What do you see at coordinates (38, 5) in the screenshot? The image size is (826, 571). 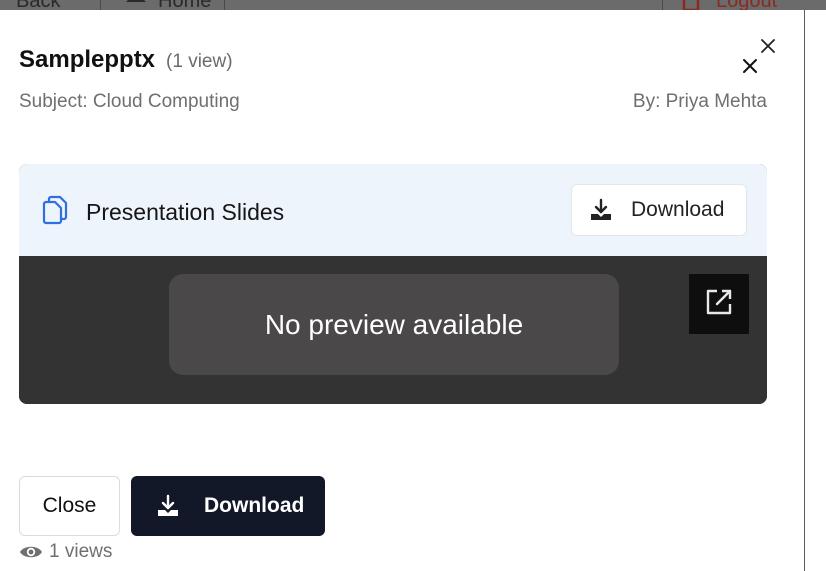 I see `back-link: Back` at bounding box center [38, 5].